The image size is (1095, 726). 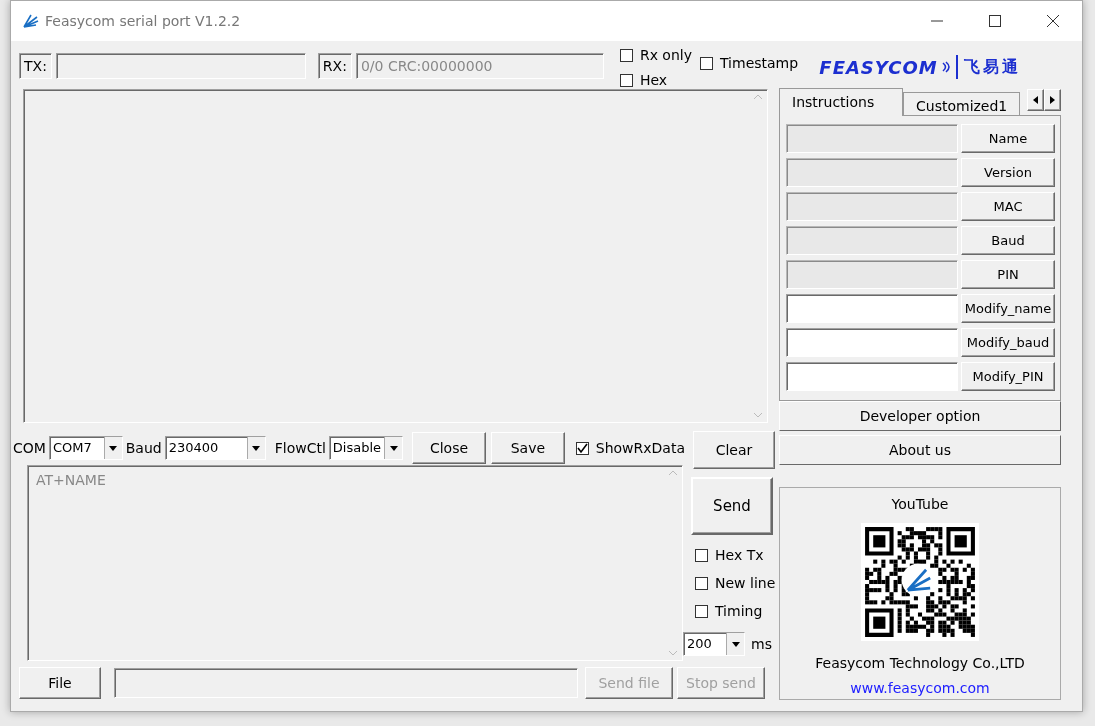 What do you see at coordinates (665, 55) in the screenshot?
I see `checkbox-label: Rx only` at bounding box center [665, 55].